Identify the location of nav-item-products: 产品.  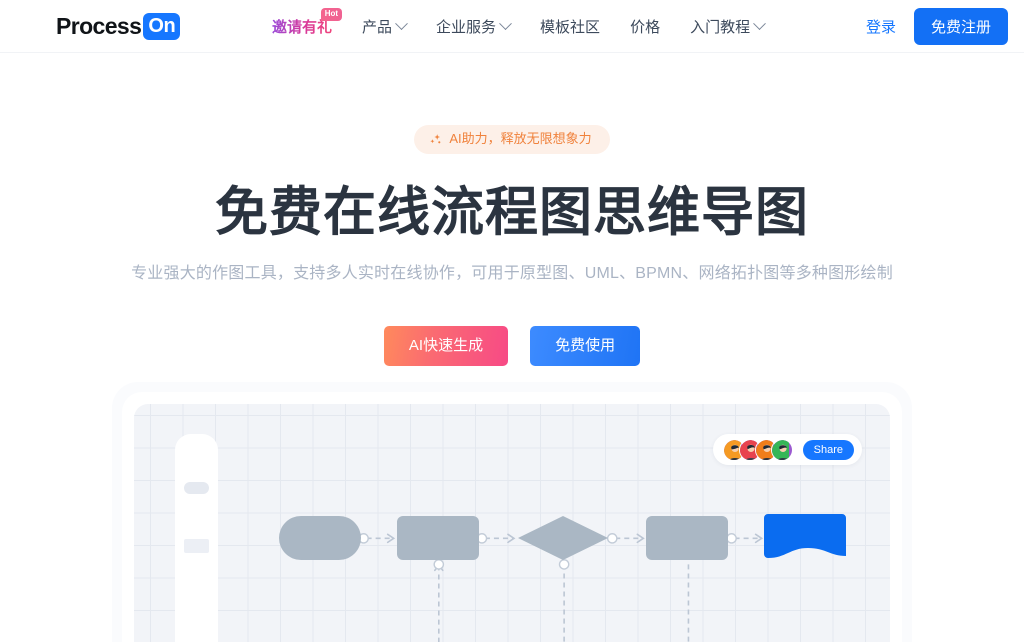
(385, 26).